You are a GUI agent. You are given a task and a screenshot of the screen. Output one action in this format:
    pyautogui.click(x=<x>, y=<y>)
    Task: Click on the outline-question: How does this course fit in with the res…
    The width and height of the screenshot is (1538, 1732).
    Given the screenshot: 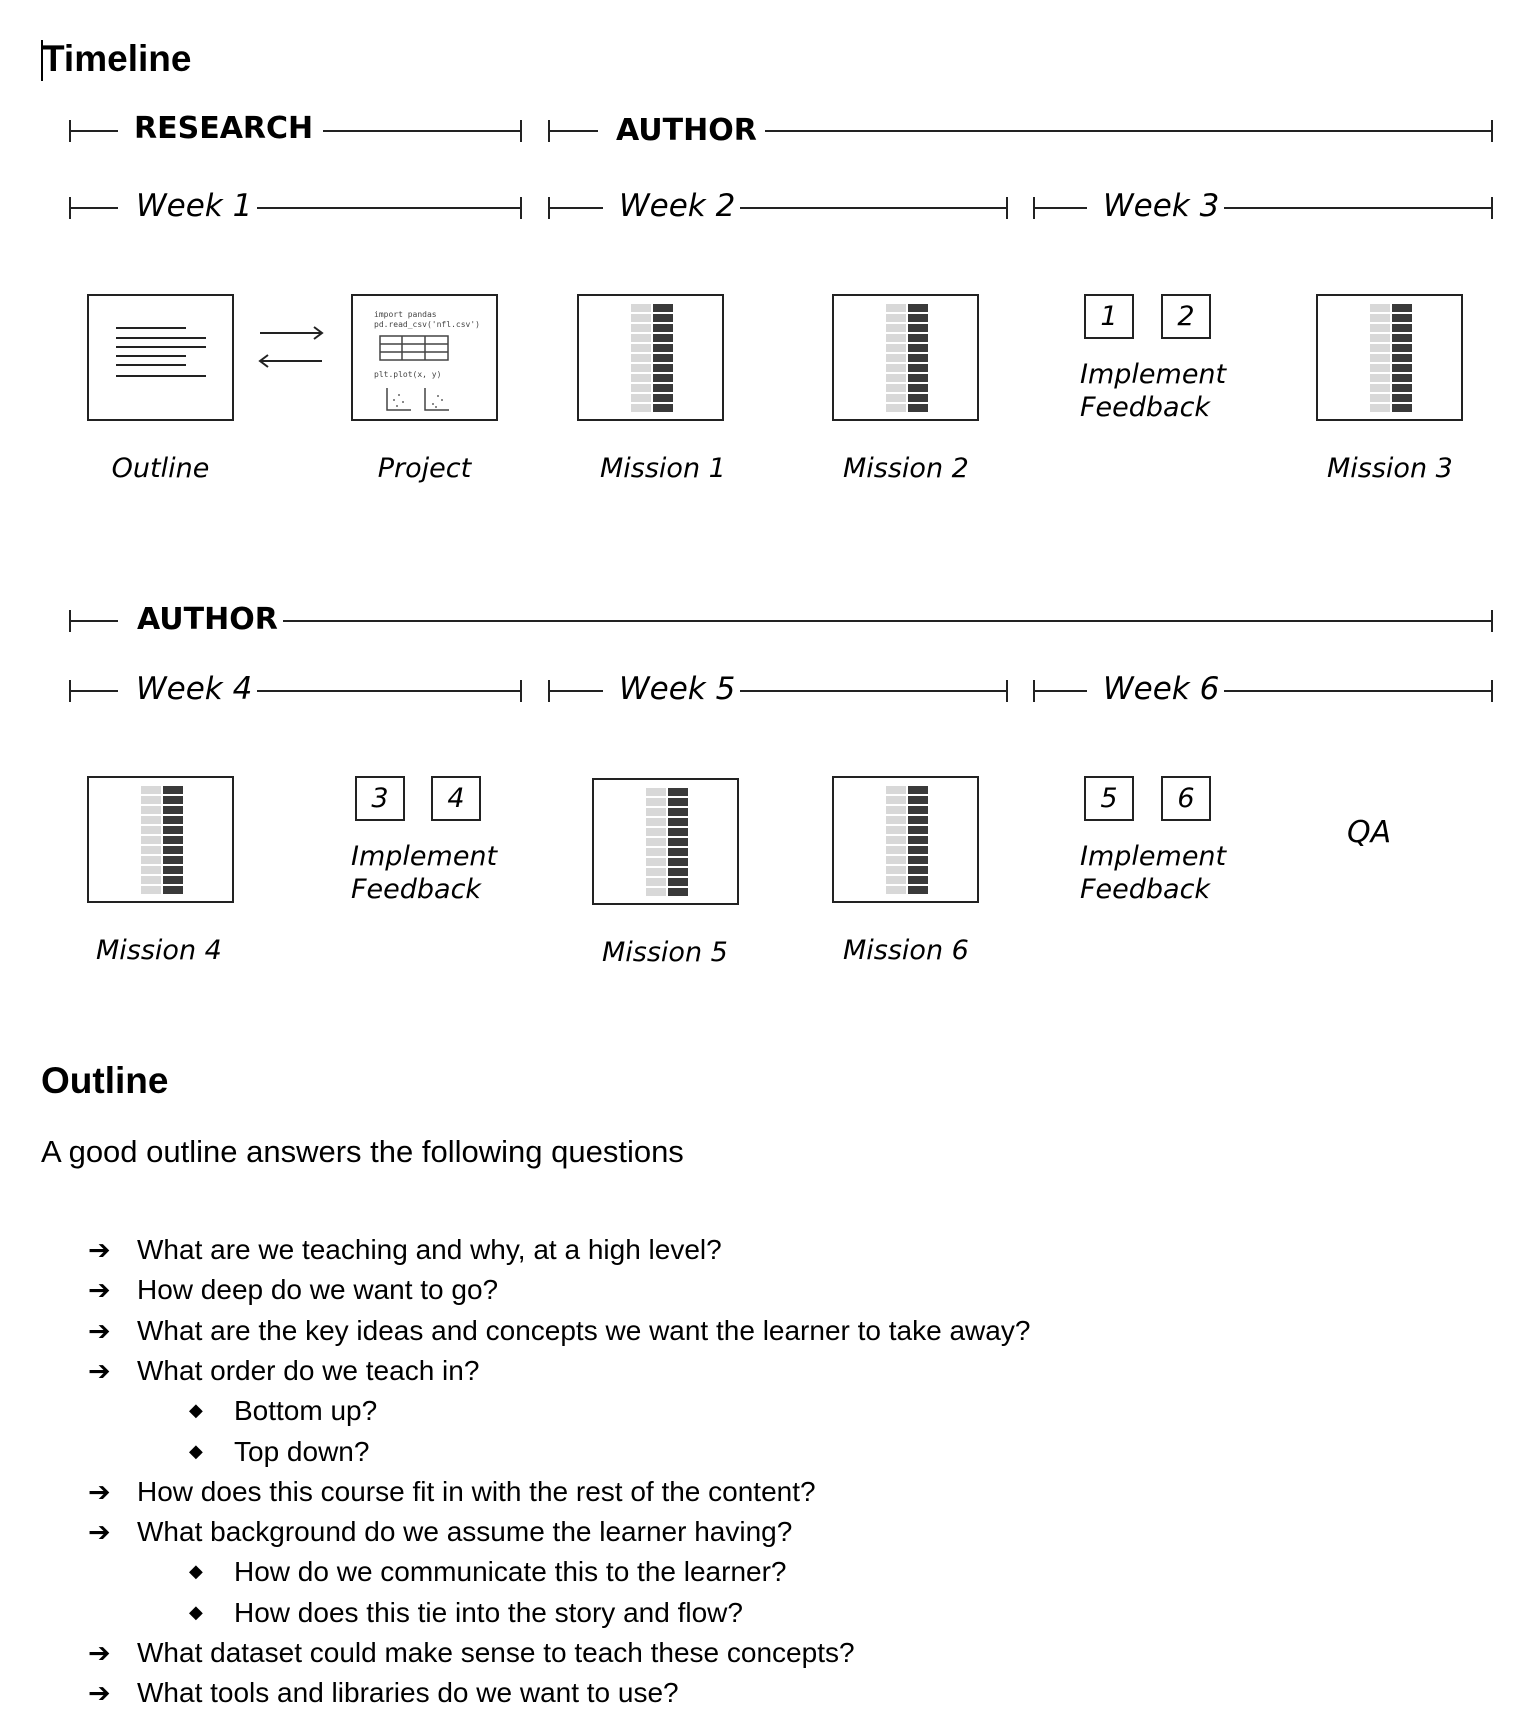 What is the action you would take?
    pyautogui.click(x=476, y=1491)
    